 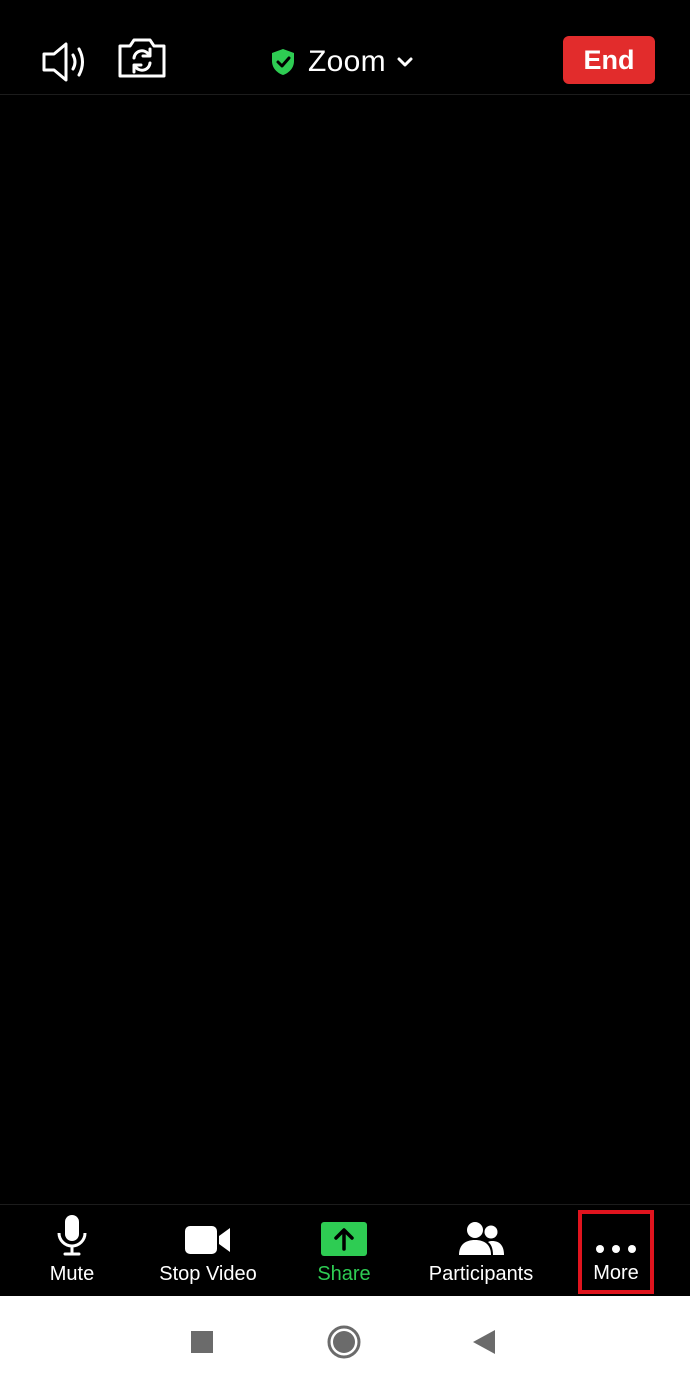 I want to click on share-label: Share, so click(x=344, y=1274).